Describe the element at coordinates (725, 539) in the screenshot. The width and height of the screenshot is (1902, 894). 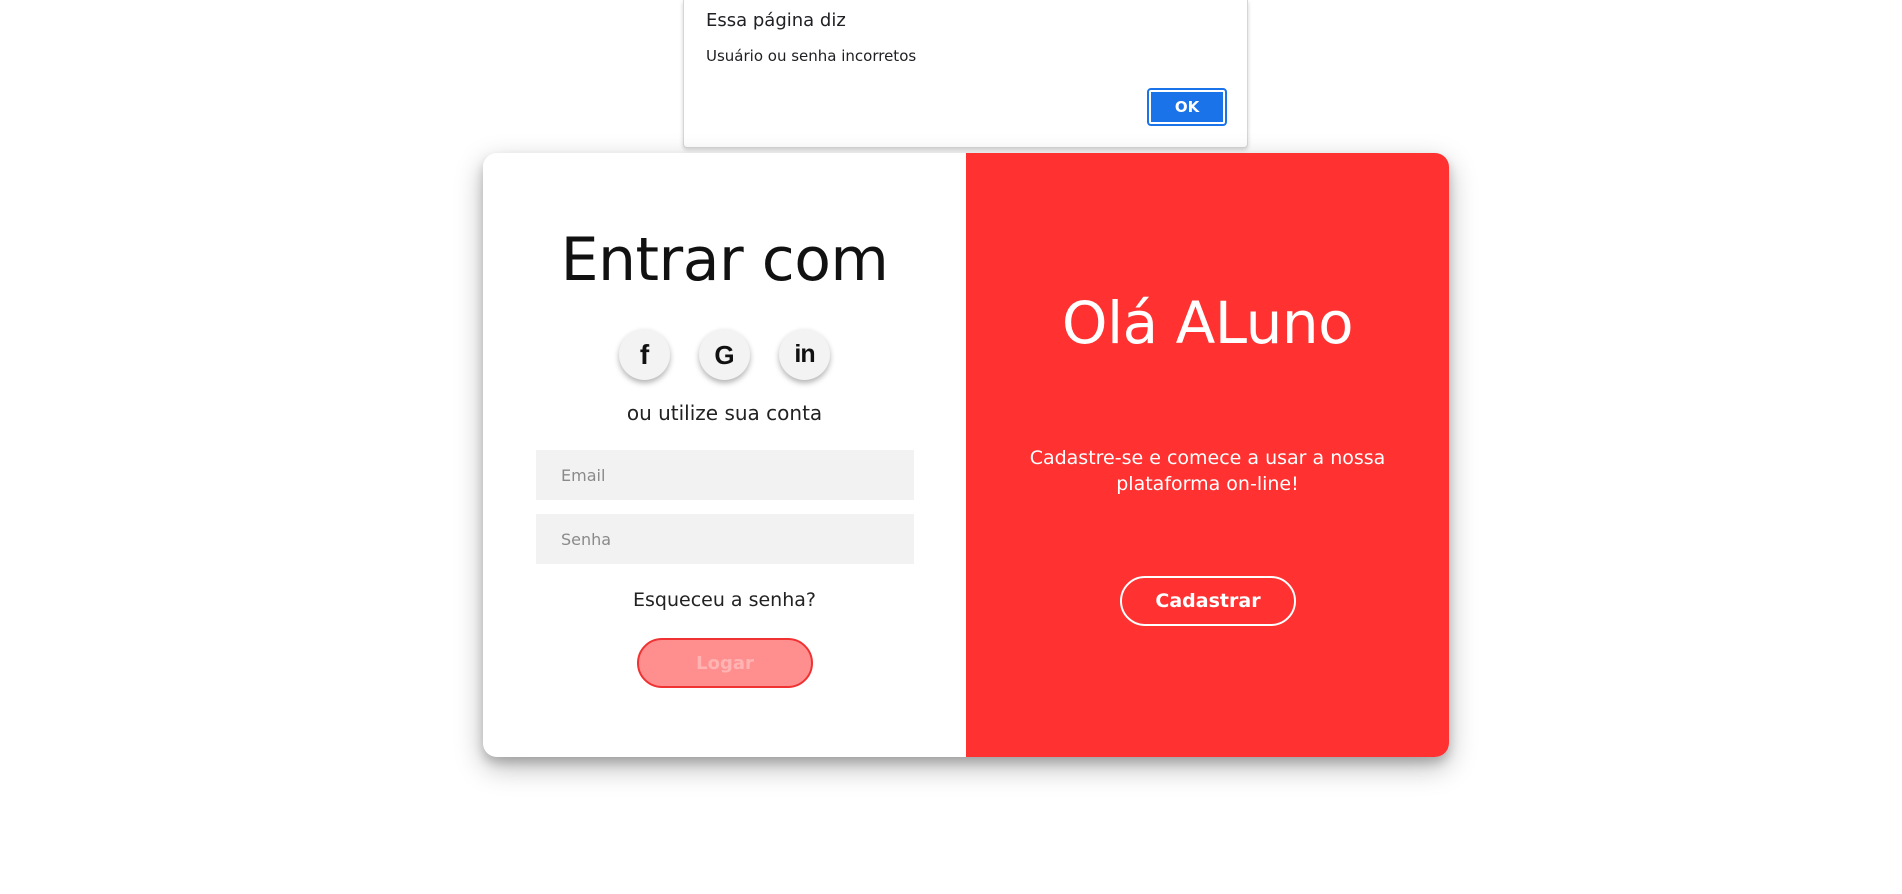
I see `password-field` at that location.